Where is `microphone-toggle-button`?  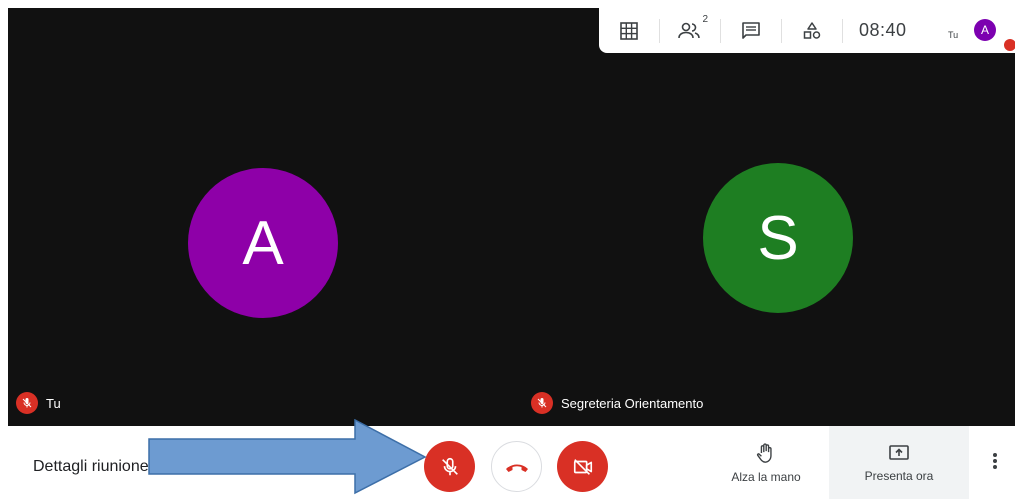 microphone-toggle-button is located at coordinates (449, 466).